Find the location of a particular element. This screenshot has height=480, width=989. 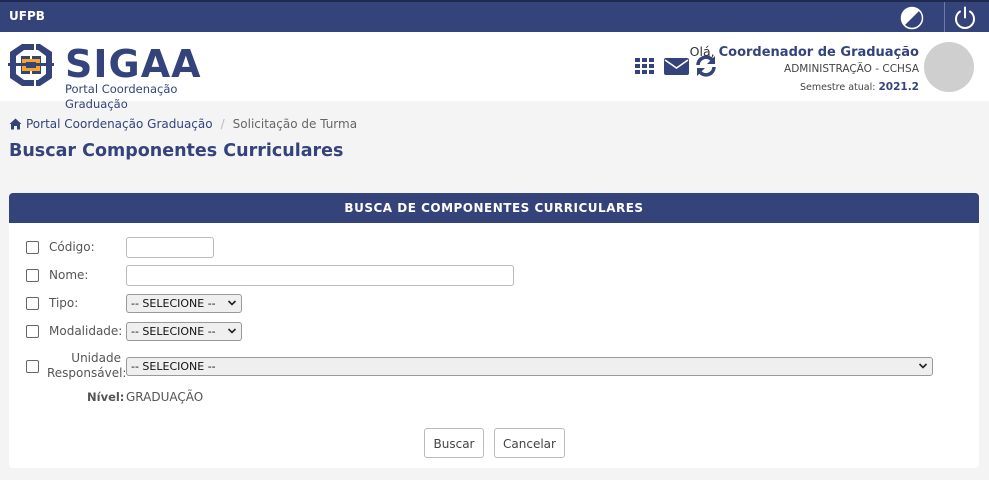

codigo-input is located at coordinates (170, 247).